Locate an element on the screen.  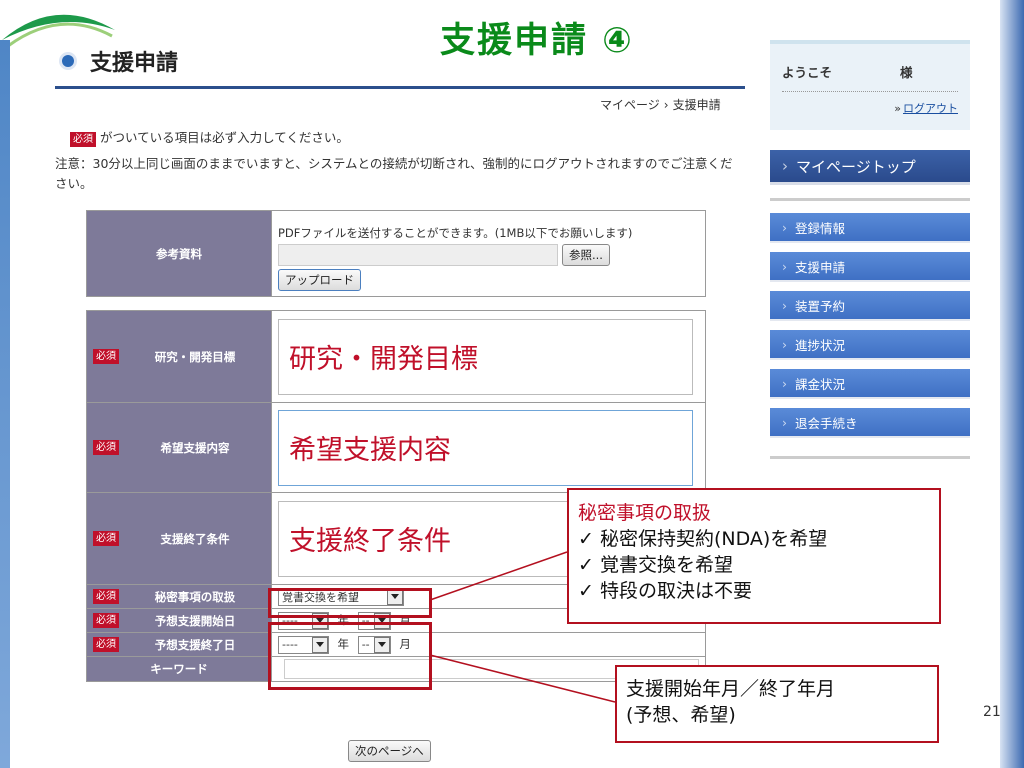
welcome-honorific: 様 is located at coordinates (906, 72).